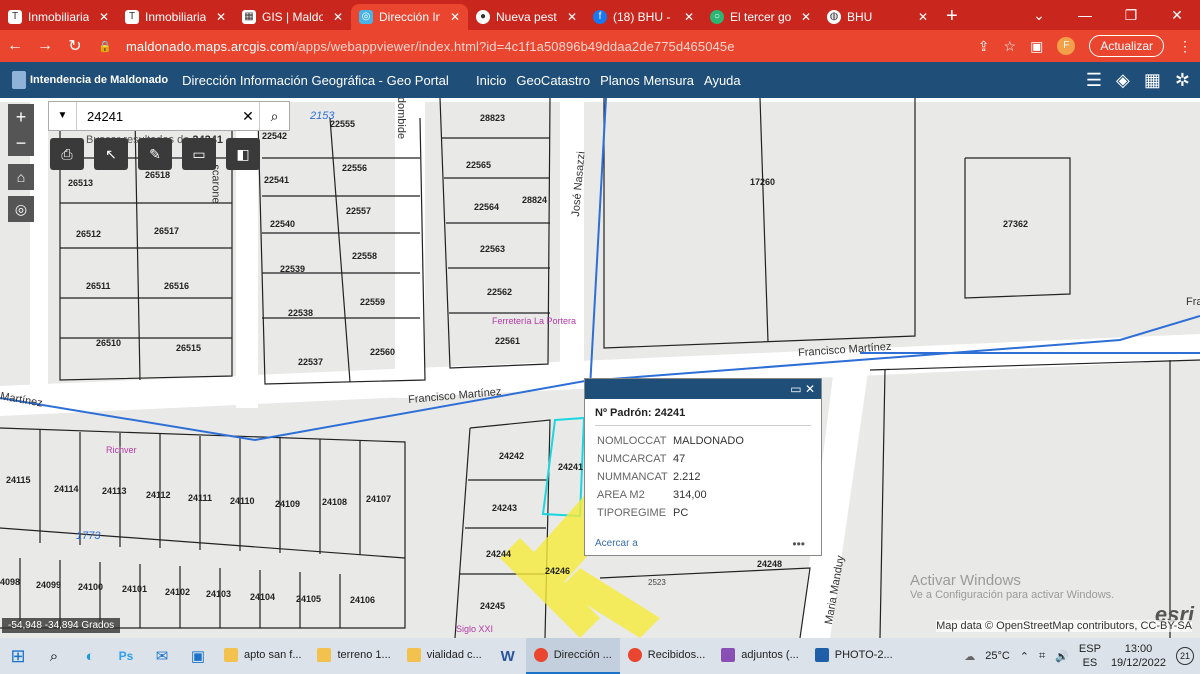 The width and height of the screenshot is (1200, 674). Describe the element at coordinates (500, 292) in the screenshot. I see `parcel-label: 22562` at that location.